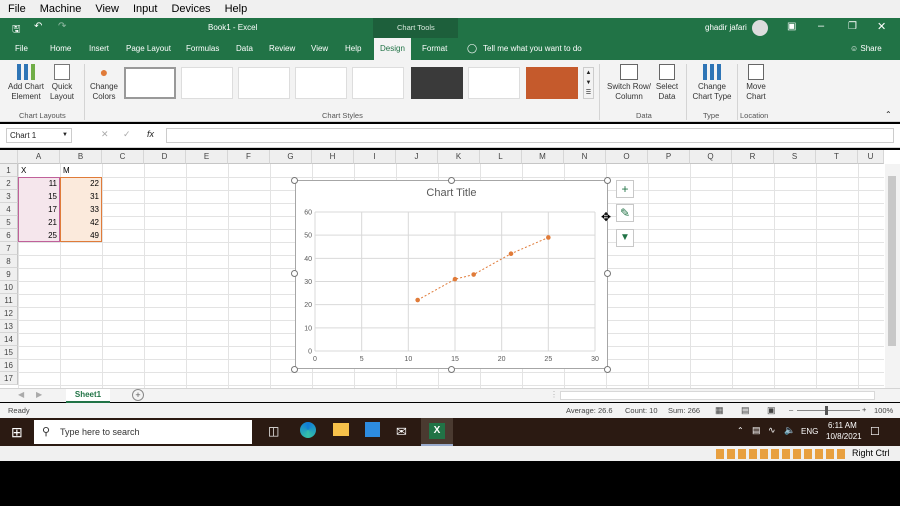  What do you see at coordinates (81, 170) in the screenshot?
I see `cell-b1: M` at bounding box center [81, 170].